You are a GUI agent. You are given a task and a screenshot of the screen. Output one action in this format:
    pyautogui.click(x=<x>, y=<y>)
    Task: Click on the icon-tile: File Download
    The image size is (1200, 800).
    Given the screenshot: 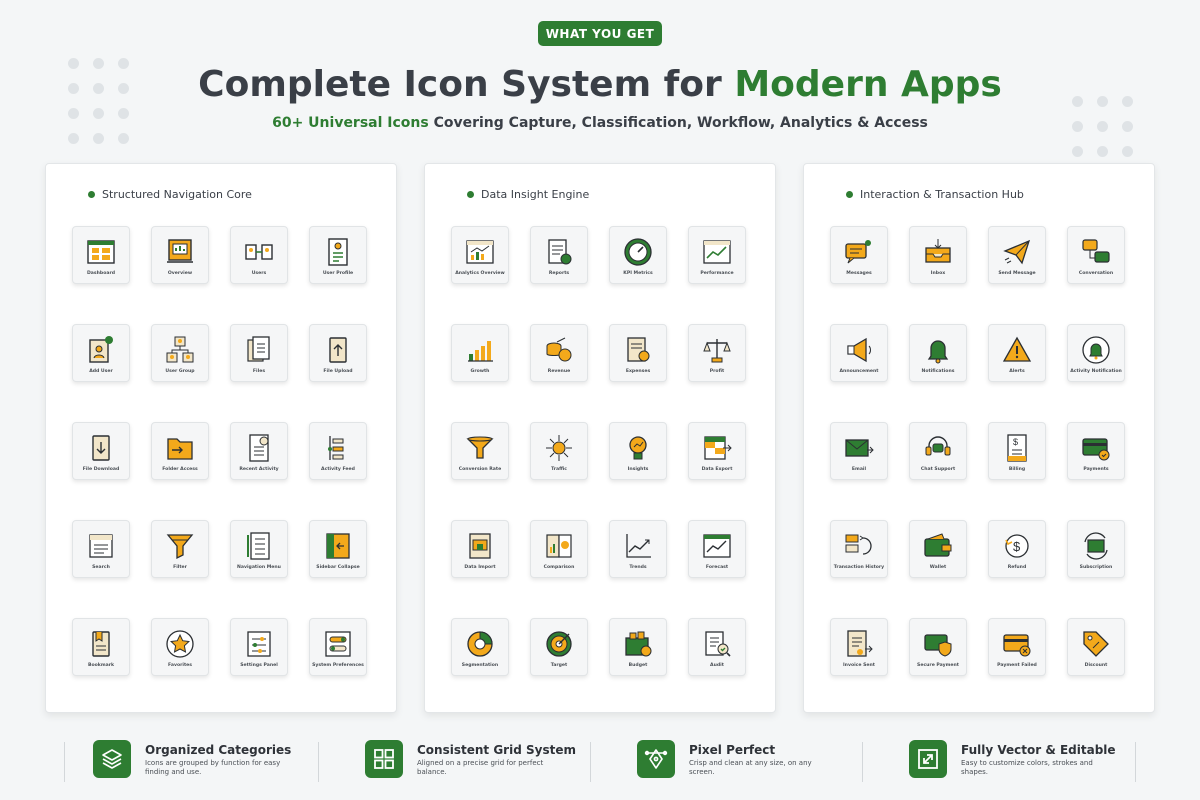 What is the action you would take?
    pyautogui.click(x=101, y=451)
    